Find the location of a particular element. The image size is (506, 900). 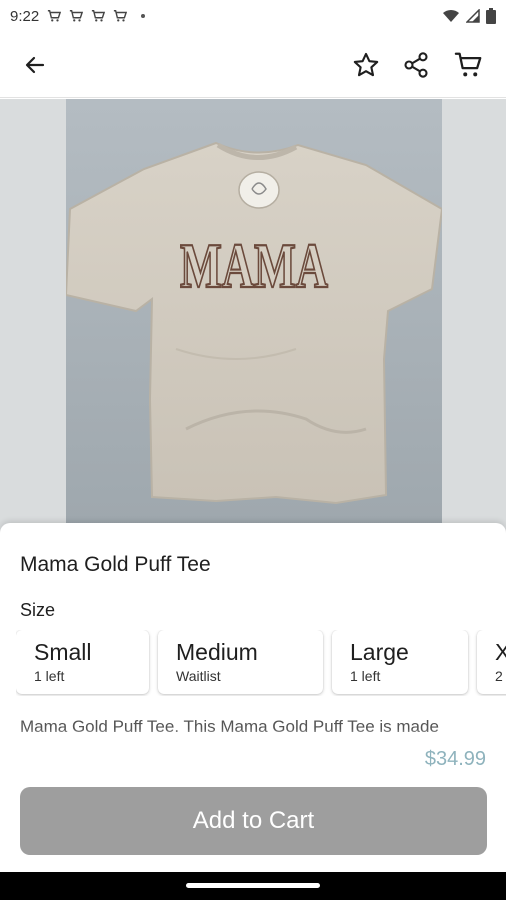

add-to-cart-button: Add to Cart is located at coordinates (253, 821).